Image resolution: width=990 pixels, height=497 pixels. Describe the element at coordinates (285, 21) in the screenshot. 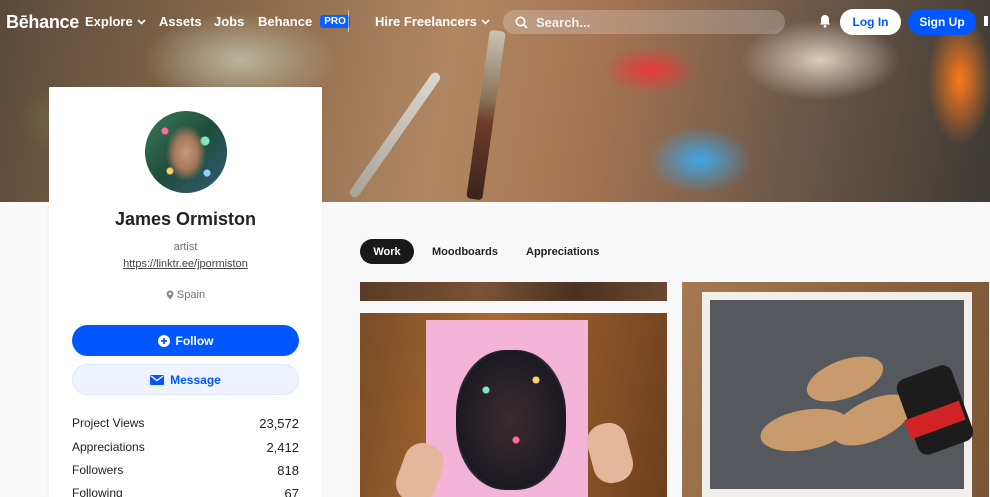

I see `nav-behance-label: Behance` at that location.